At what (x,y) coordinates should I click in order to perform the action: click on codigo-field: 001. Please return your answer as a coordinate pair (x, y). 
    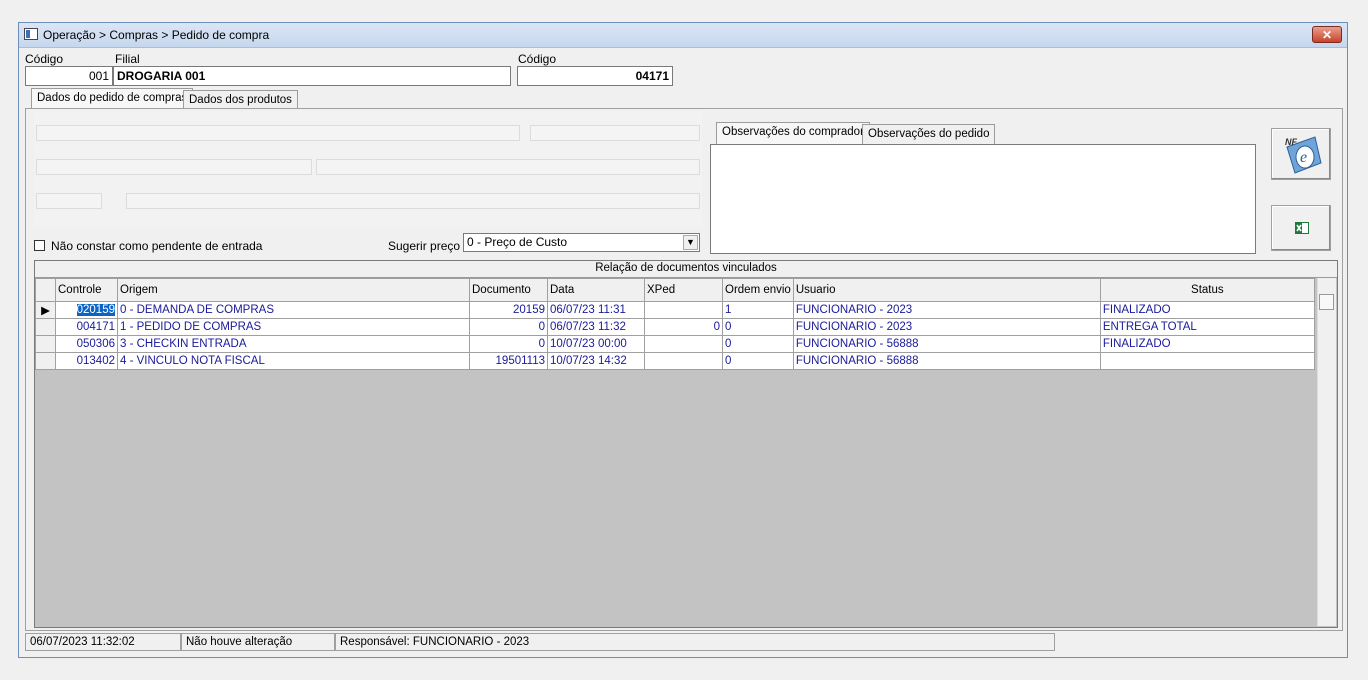
    Looking at the image, I should click on (69, 76).